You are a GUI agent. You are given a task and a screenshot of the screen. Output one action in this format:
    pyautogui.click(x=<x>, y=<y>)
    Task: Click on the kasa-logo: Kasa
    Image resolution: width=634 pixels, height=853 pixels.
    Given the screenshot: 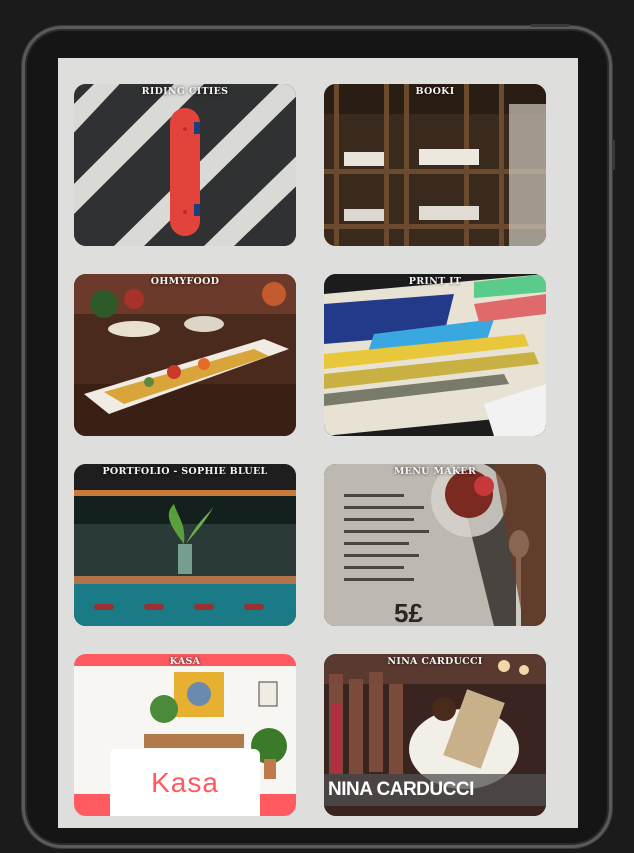 What is the action you would take?
    pyautogui.click(x=185, y=782)
    